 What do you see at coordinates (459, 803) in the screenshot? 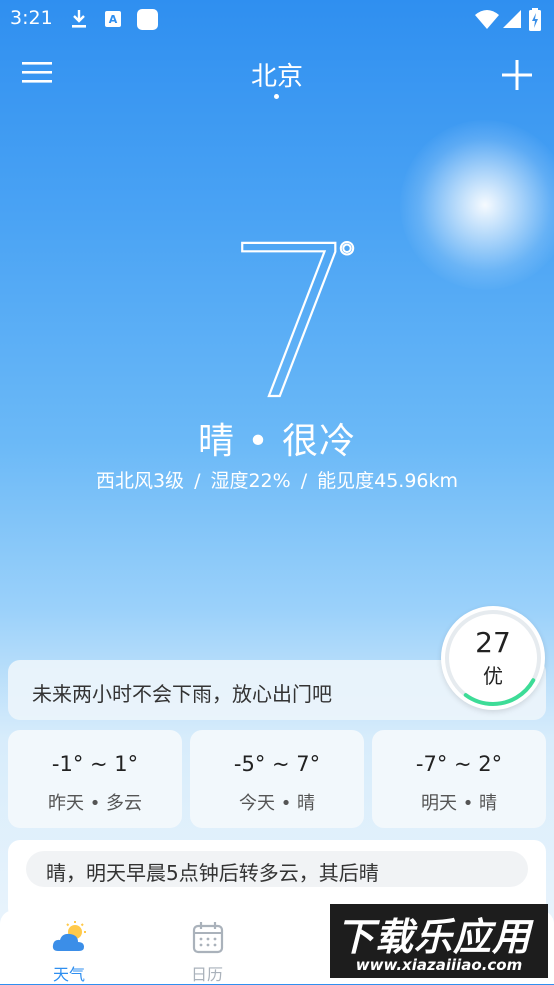
I see `forecast-label: 明天 • 晴` at bounding box center [459, 803].